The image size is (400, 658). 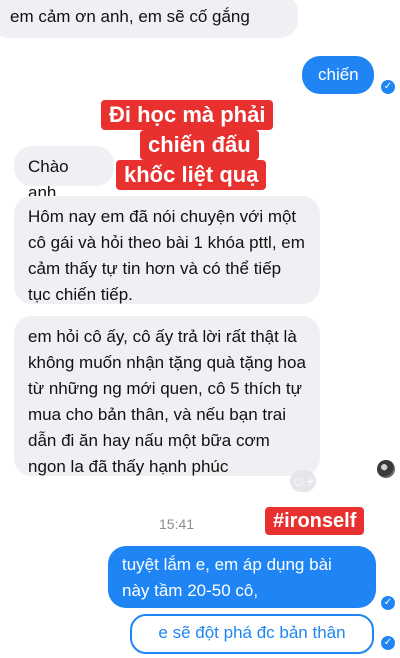 What do you see at coordinates (64, 174) in the screenshot?
I see `incoming-message: Chào anh` at bounding box center [64, 174].